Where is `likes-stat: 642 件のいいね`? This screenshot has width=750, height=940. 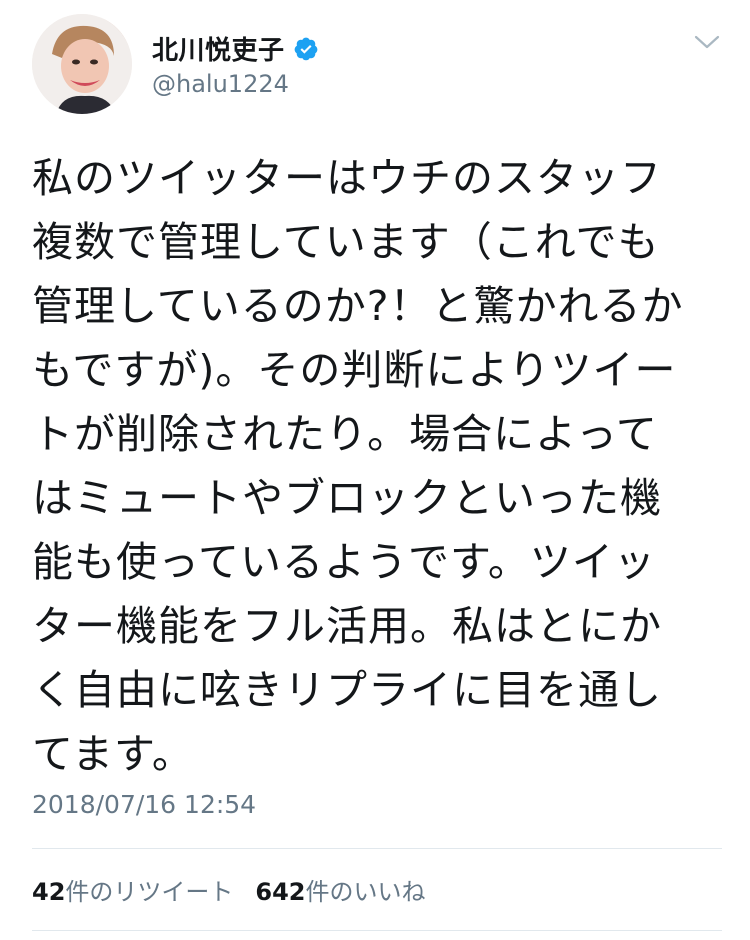
likes-stat: 642 件のいいね is located at coordinates (340, 889).